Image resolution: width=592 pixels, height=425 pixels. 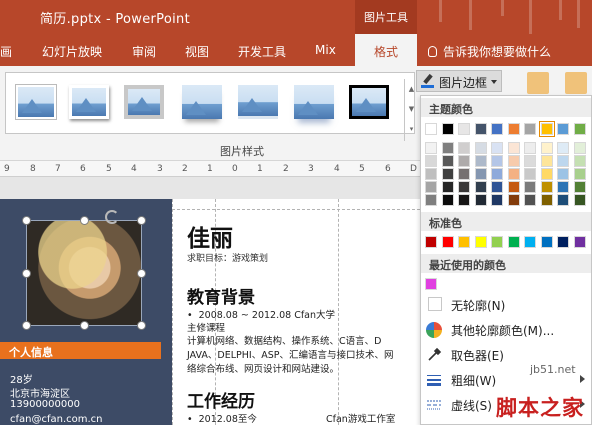 I want to click on tab-developer: 开发工具, so click(x=262, y=50).